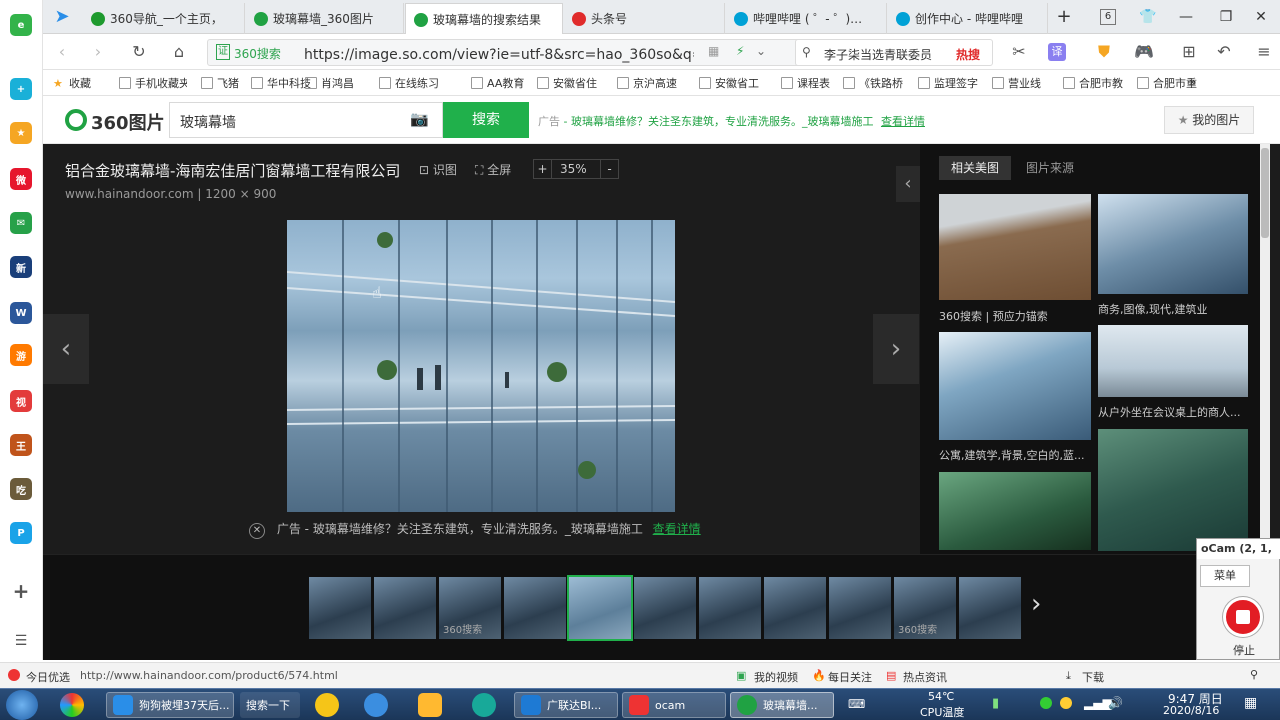  Describe the element at coordinates (48, 677) in the screenshot. I see `today-label: 今日优选` at that location.